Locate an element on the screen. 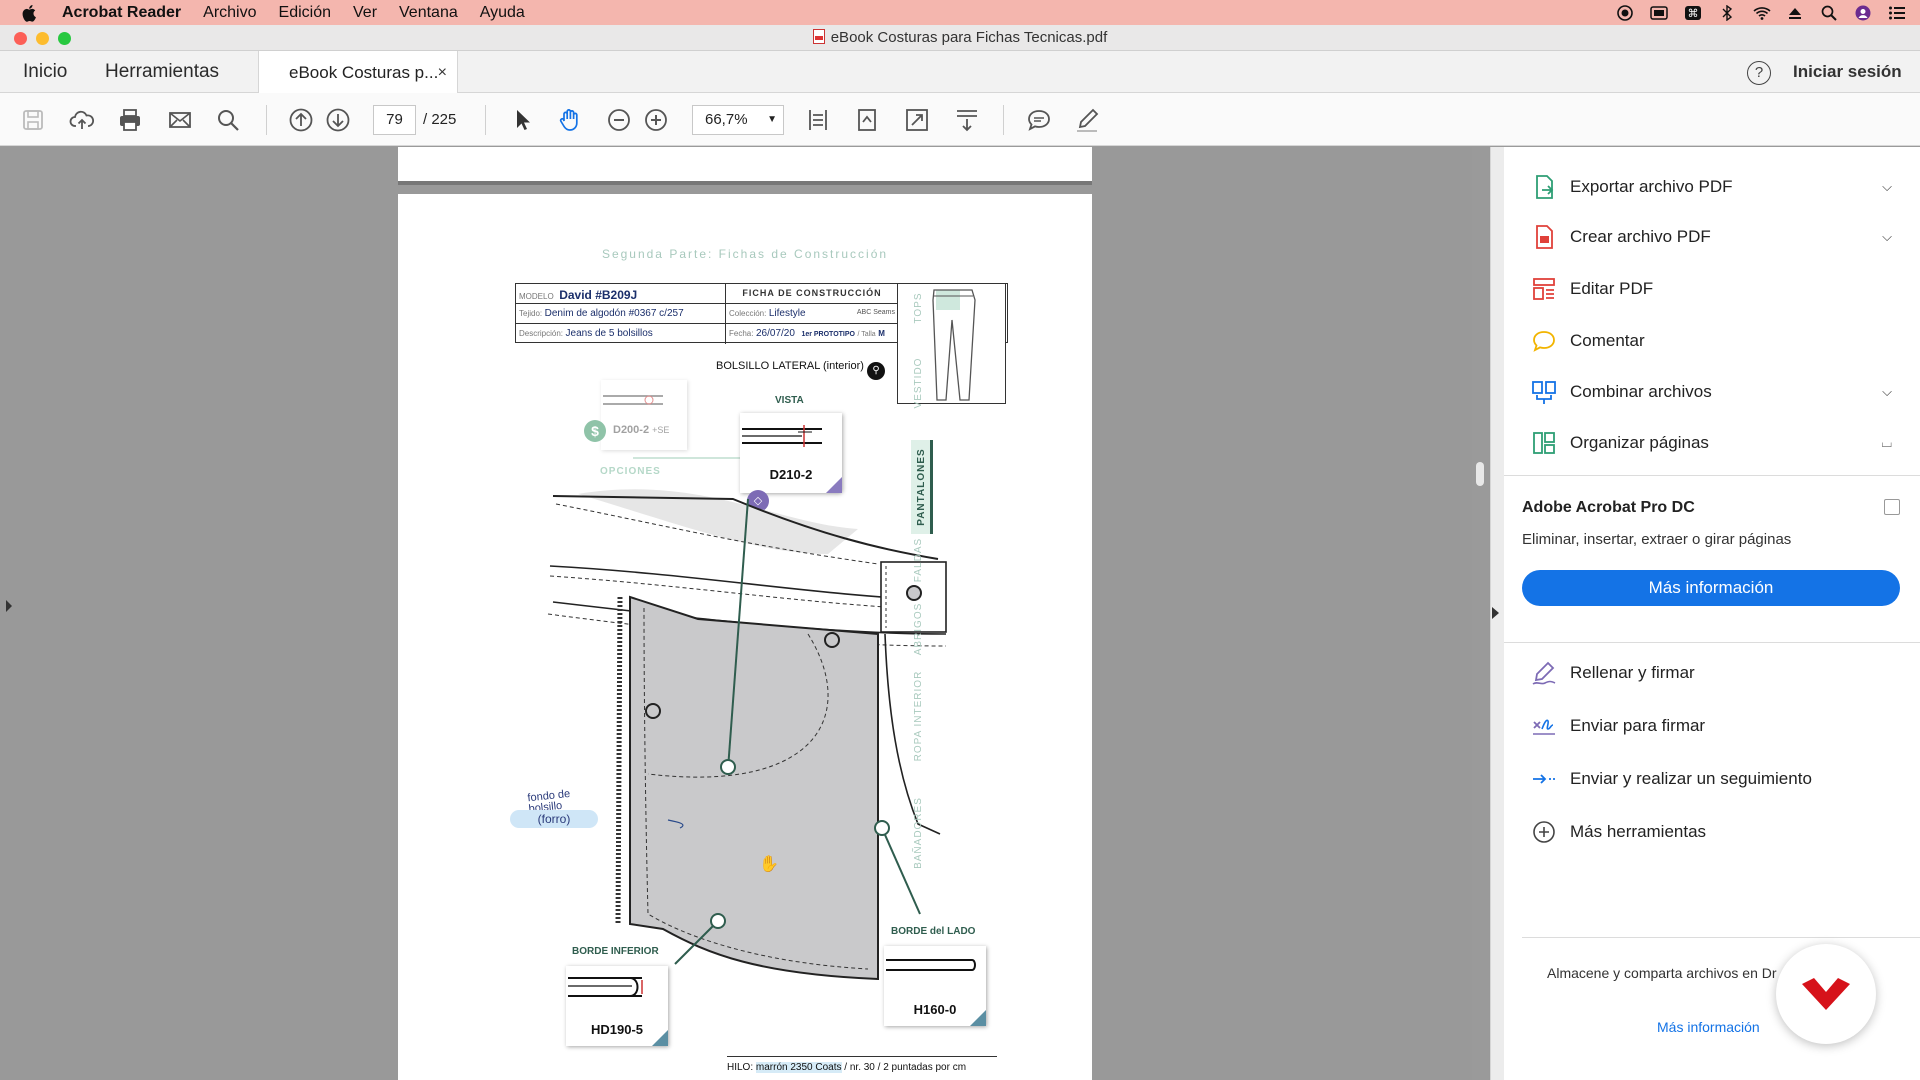 Image resolution: width=1920 pixels, height=1080 pixels. close-tab-icon: × is located at coordinates (442, 73).